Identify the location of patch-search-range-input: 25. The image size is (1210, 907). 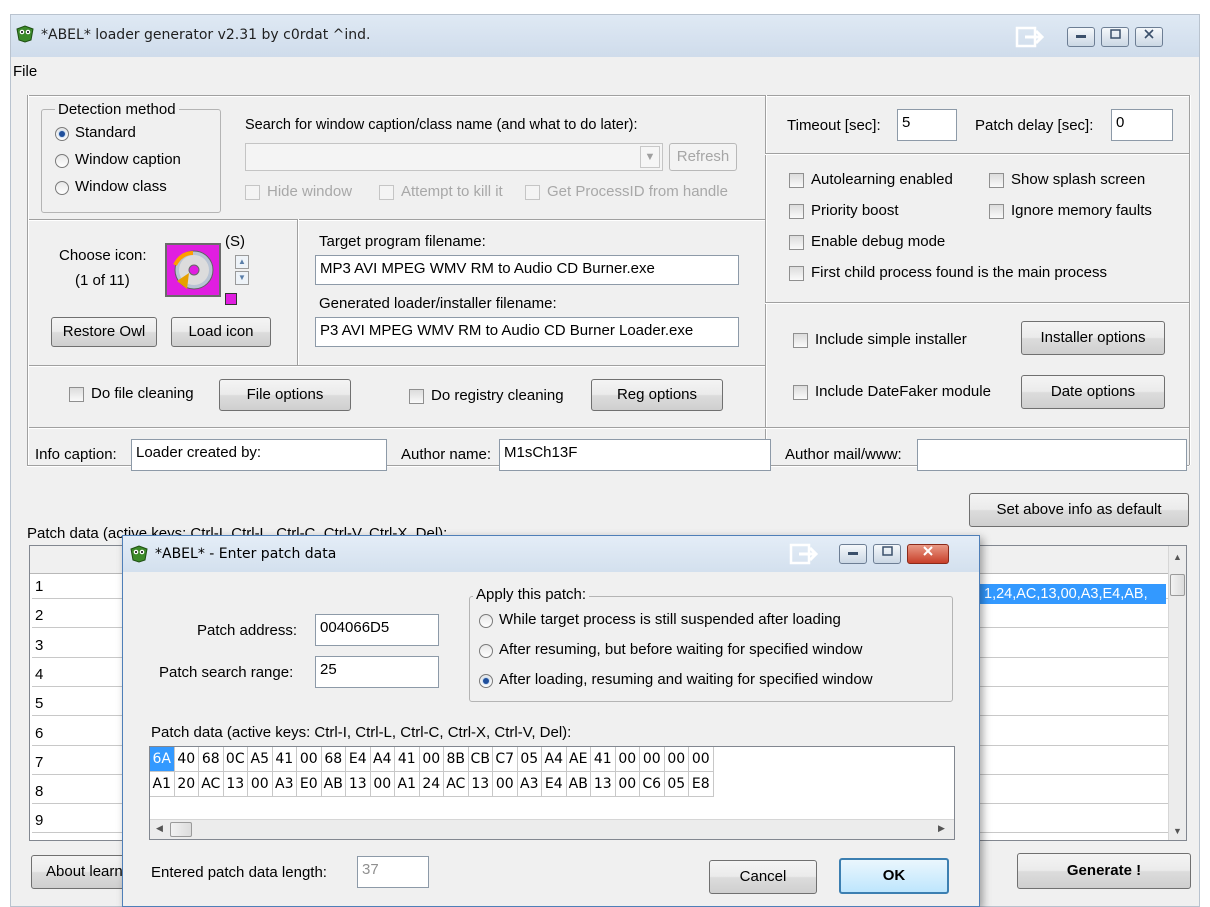
(377, 672).